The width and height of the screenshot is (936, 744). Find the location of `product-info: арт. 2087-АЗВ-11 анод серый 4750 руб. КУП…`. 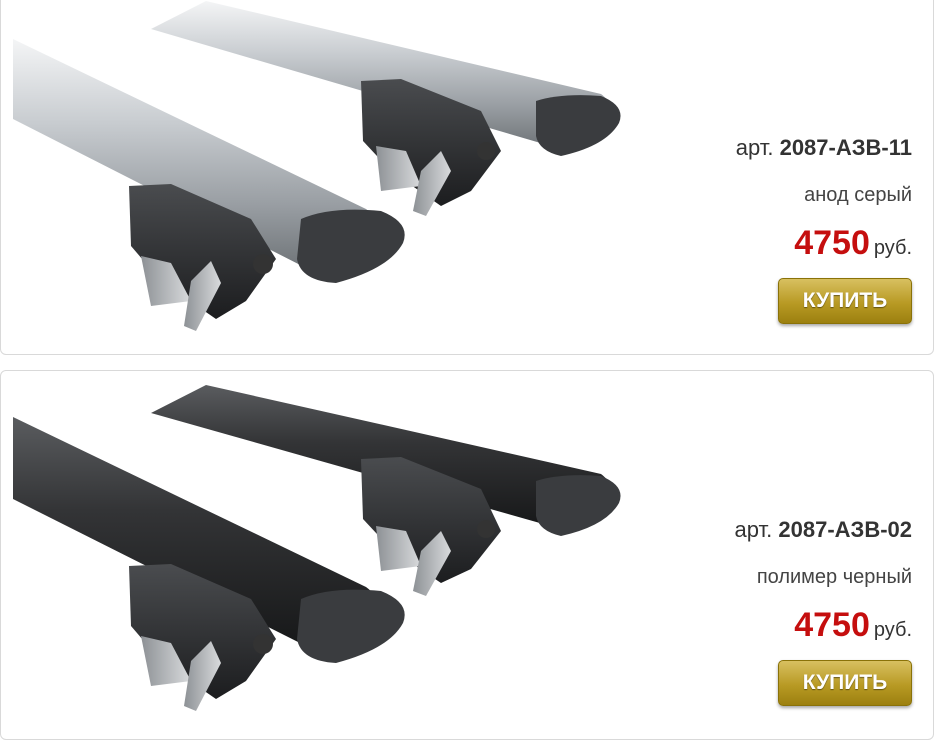

product-info: арт. 2087-АЗВ-11 анод серый 4750 руб. КУП… is located at coordinates (782, 229).